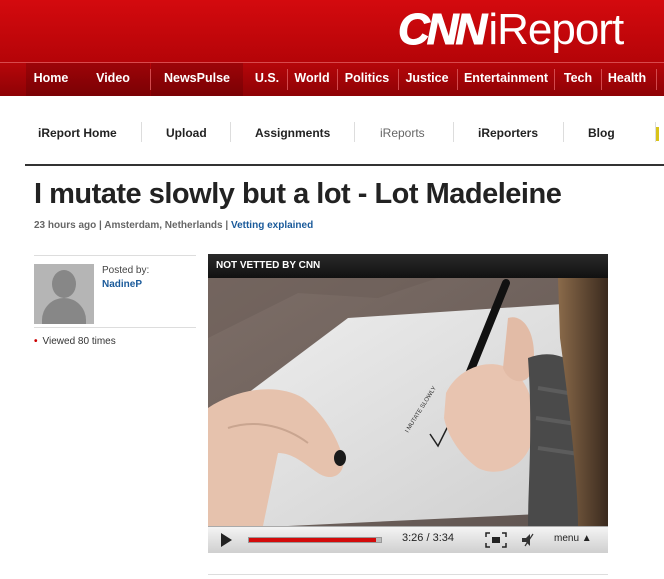 Image resolution: width=664 pixels, height=579 pixels. Describe the element at coordinates (428, 538) in the screenshot. I see `time-display: 3:26 / 3:34` at that location.